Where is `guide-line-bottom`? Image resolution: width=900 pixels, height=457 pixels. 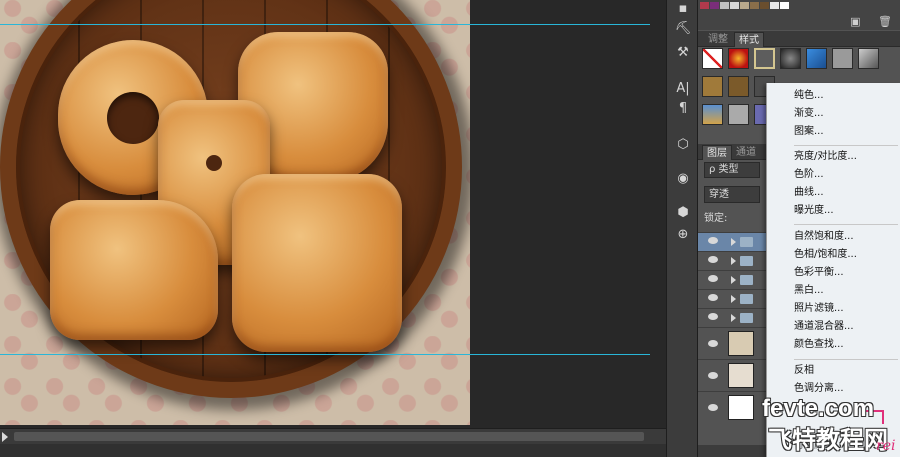 guide-line-bottom is located at coordinates (325, 354).